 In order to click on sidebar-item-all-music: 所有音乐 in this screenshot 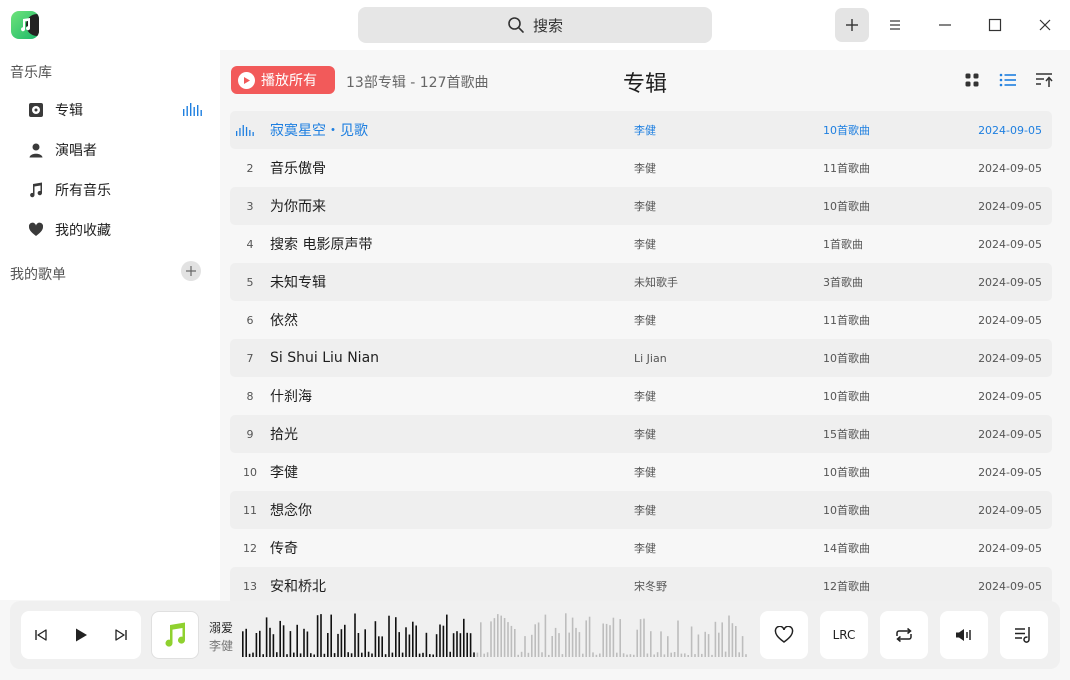, I will do `click(110, 190)`.